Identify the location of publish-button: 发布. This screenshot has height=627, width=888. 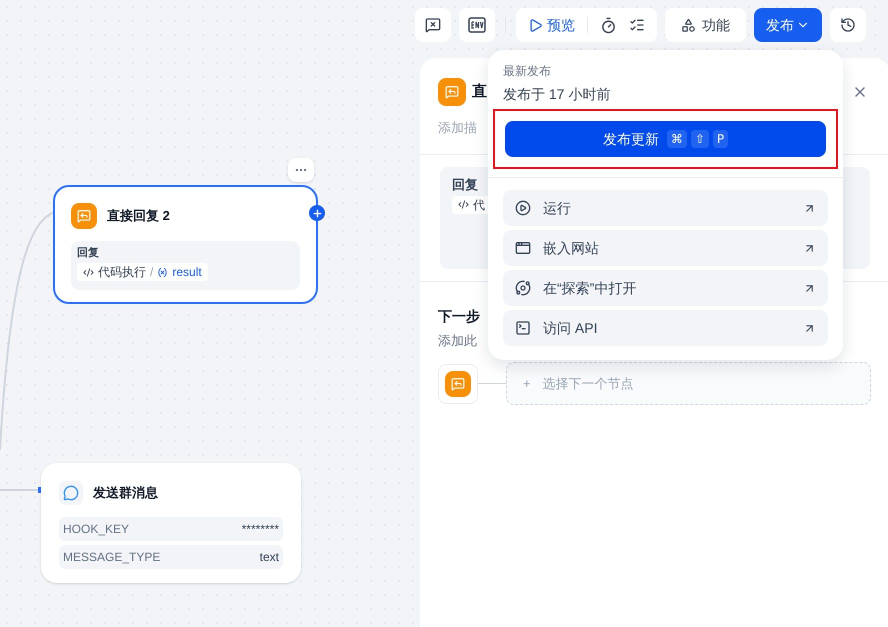
(788, 25).